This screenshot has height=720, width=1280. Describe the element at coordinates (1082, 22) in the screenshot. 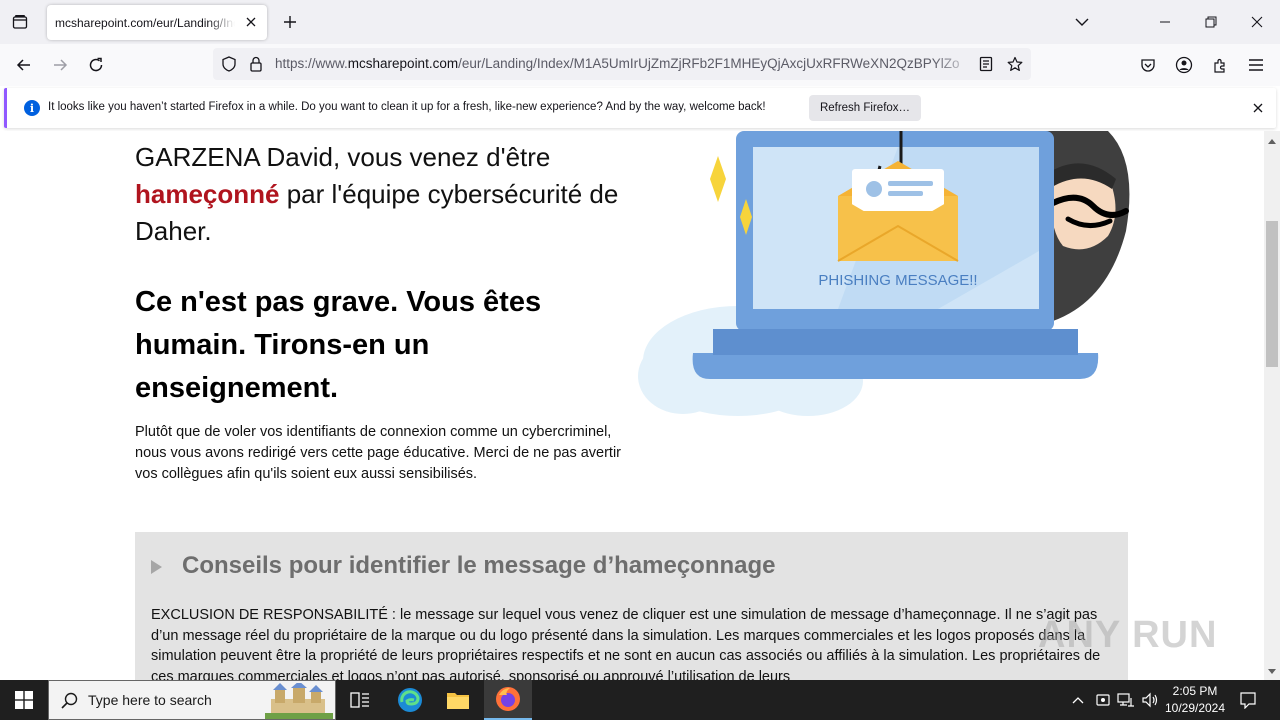

I see `list-all-tabs-icon` at that location.